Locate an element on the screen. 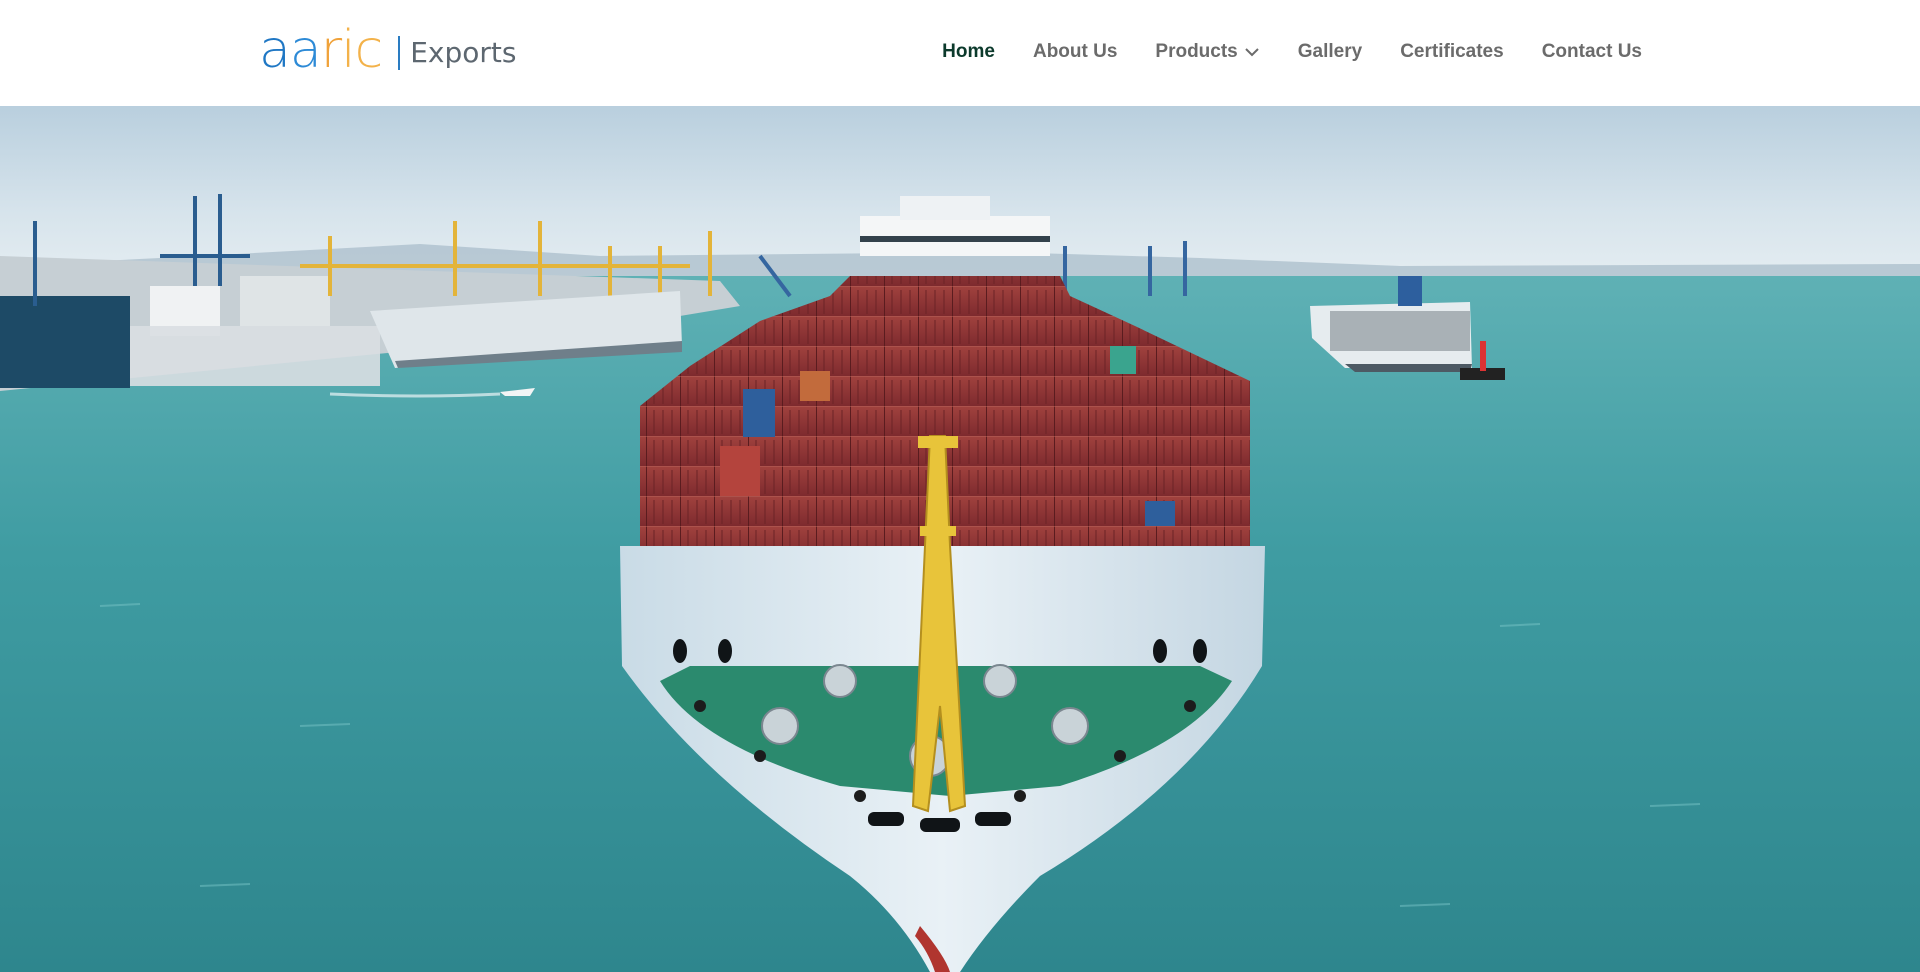 This screenshot has height=972, width=1920. nav-home: Home is located at coordinates (968, 52).